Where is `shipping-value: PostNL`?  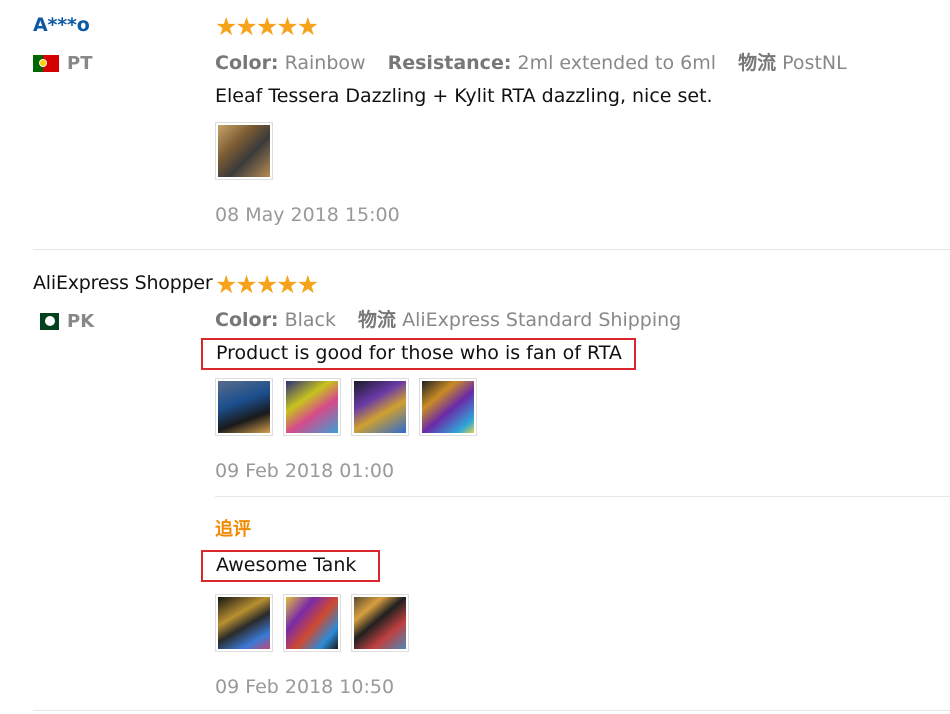 shipping-value: PostNL is located at coordinates (814, 63).